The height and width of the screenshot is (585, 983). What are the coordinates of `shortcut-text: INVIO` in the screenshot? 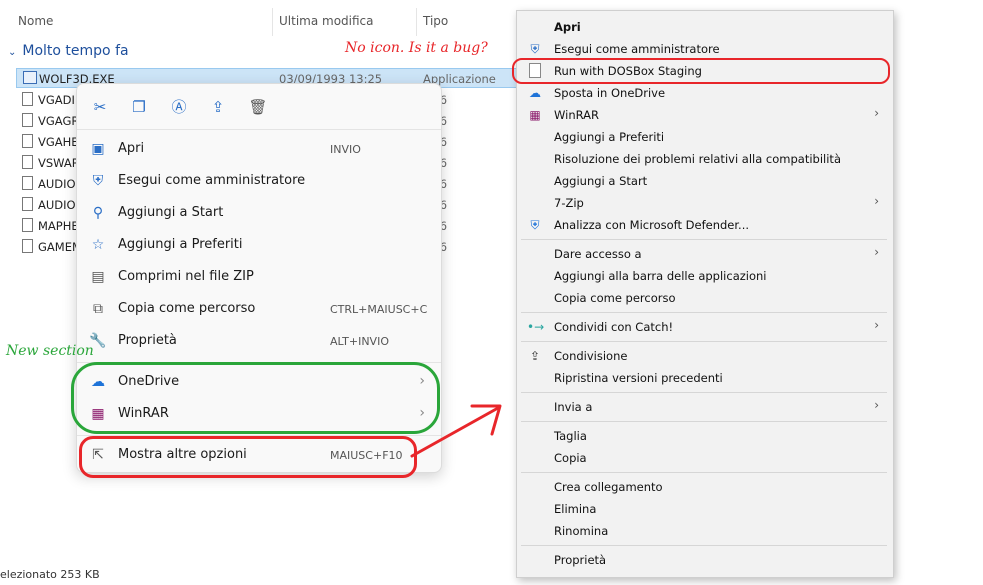 It's located at (345, 149).